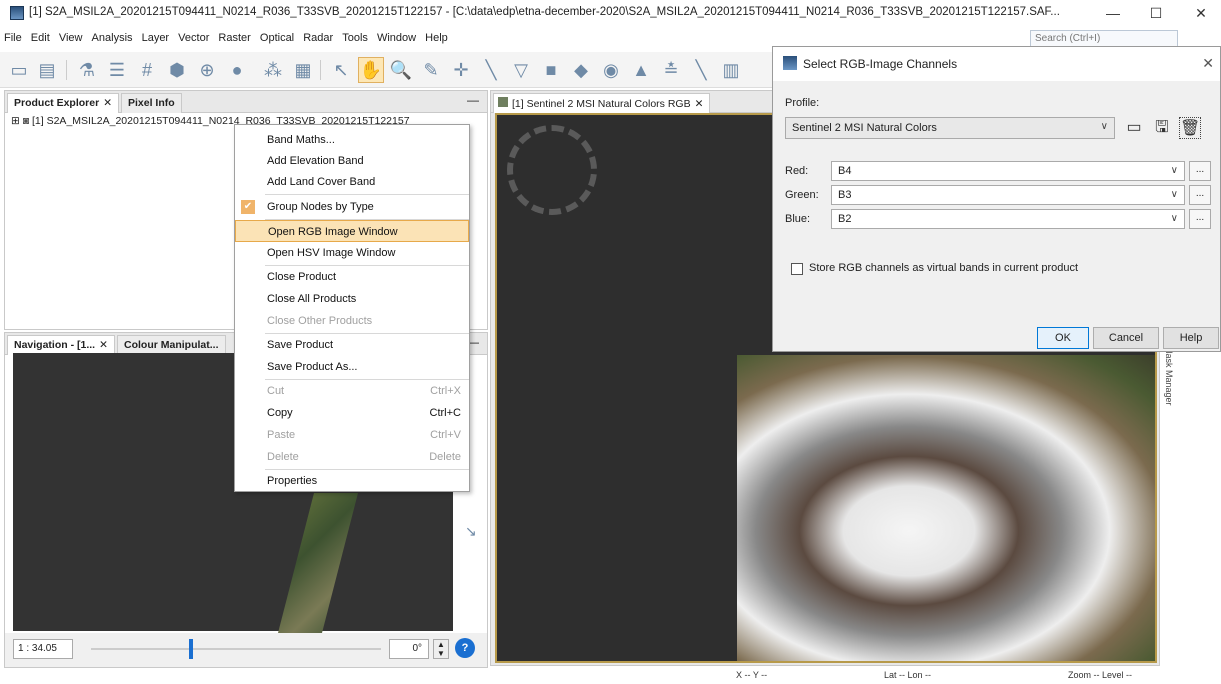 This screenshot has width=1221, height=684. I want to click on maximize-button: ☐, so click(1156, 13).